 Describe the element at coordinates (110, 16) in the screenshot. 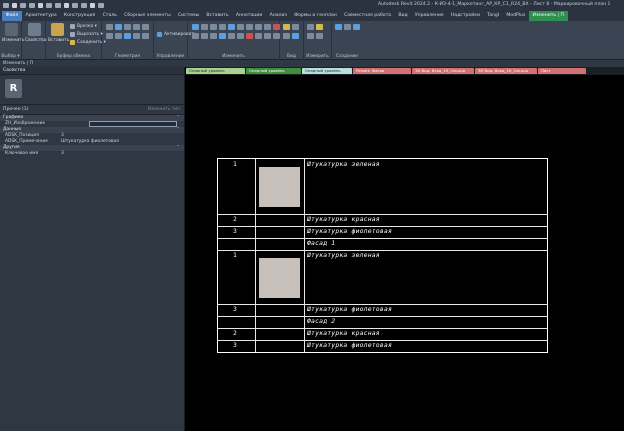

I see `ribbon-tab: Сталь` at that location.